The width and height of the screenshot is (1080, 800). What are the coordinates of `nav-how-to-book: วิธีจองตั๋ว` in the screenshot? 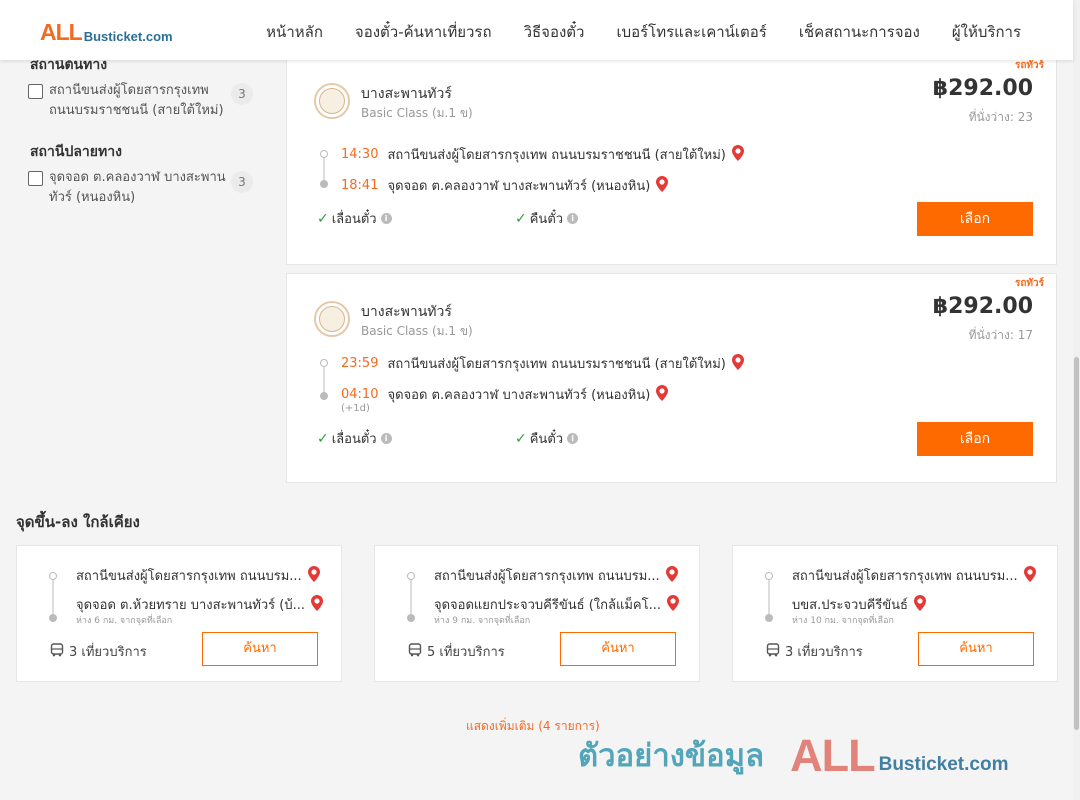 It's located at (554, 32).